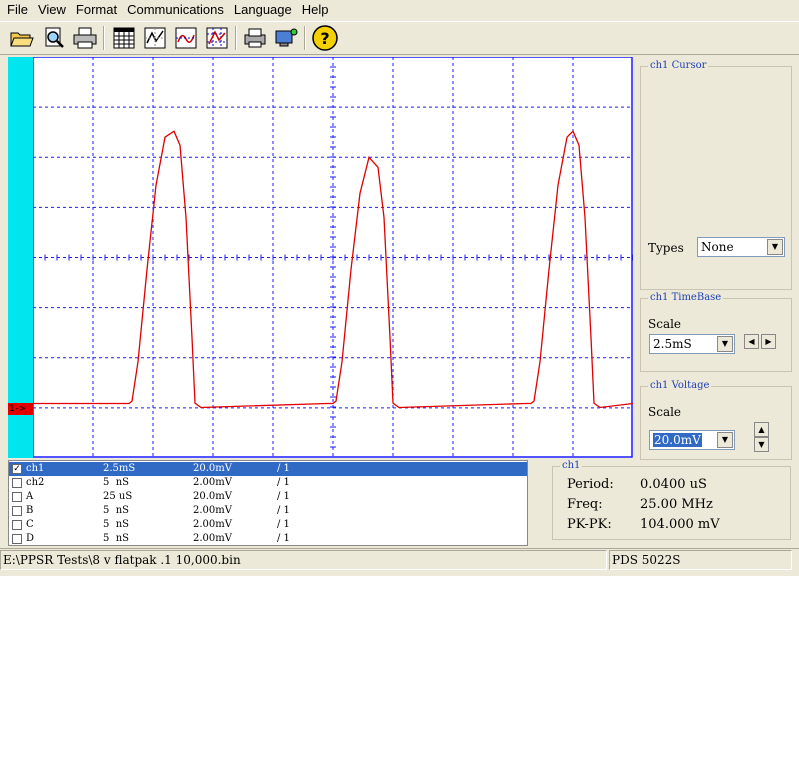 The width and height of the screenshot is (799, 768). I want to click on cursor-types-value: None, so click(717, 247).